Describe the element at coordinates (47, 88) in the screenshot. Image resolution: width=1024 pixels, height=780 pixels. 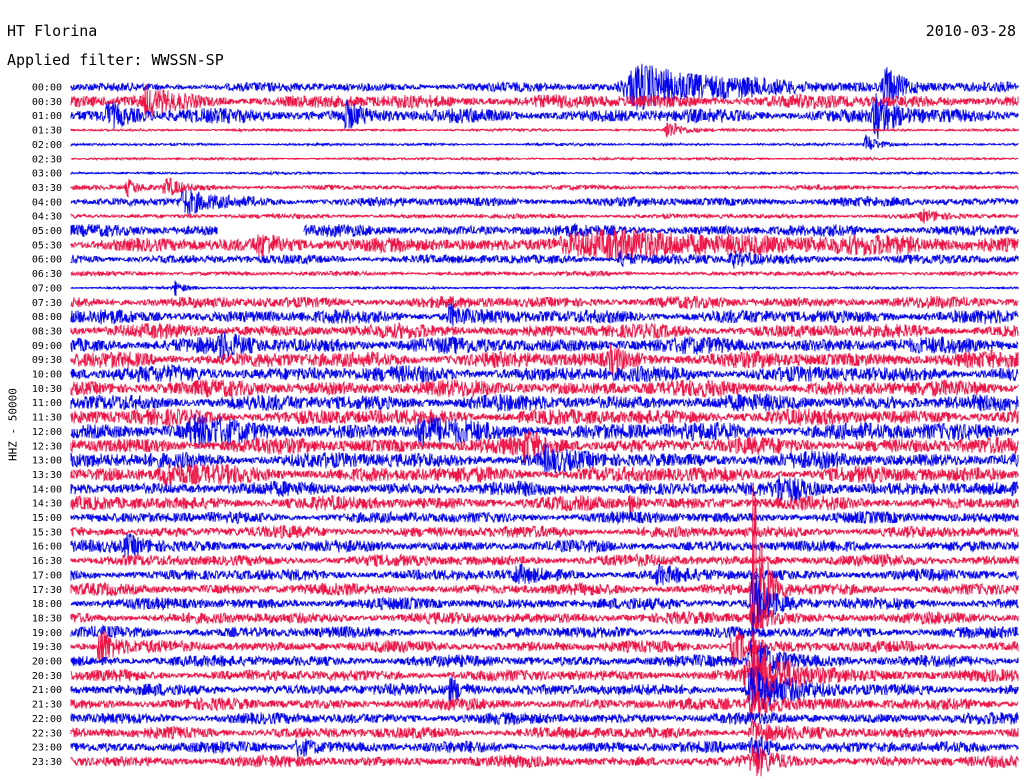
I see `tick-label: 00:00` at that location.